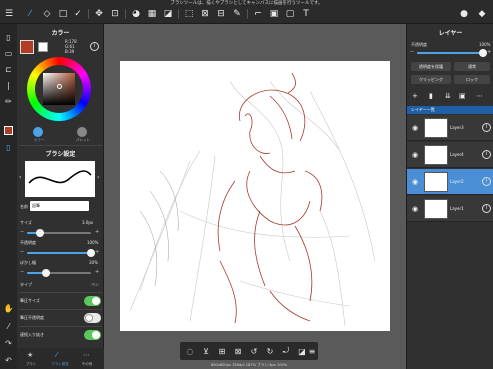 Image resolution: width=493 pixels, height=369 pixels. I want to click on redo-icon: ↻, so click(270, 351).